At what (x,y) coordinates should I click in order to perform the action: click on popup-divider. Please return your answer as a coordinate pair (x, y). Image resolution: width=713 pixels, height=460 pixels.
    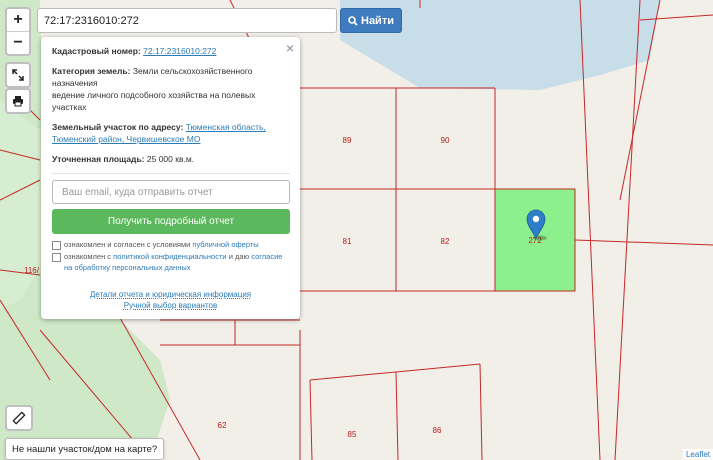
    Looking at the image, I should click on (171, 173).